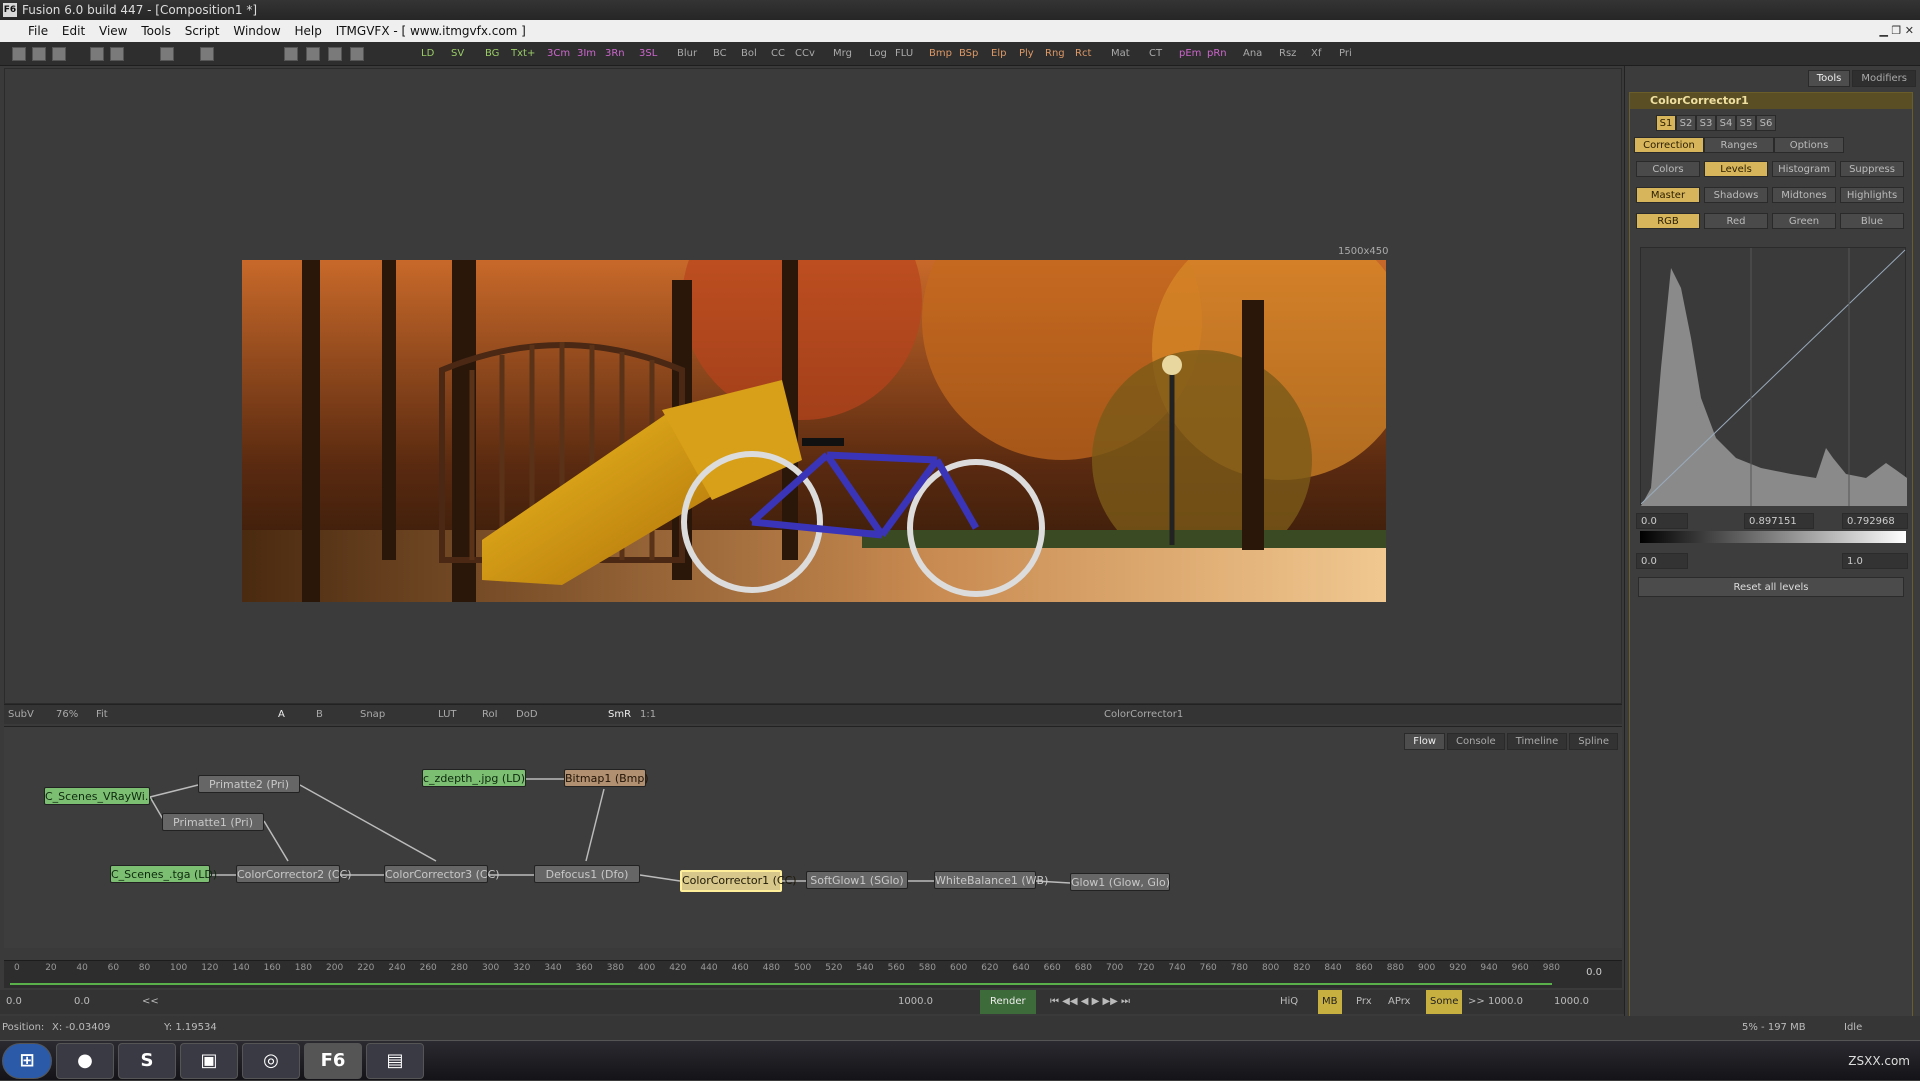 The image size is (1920, 1081). Describe the element at coordinates (1746, 123) in the screenshot. I see `slot-s5: S5` at that location.